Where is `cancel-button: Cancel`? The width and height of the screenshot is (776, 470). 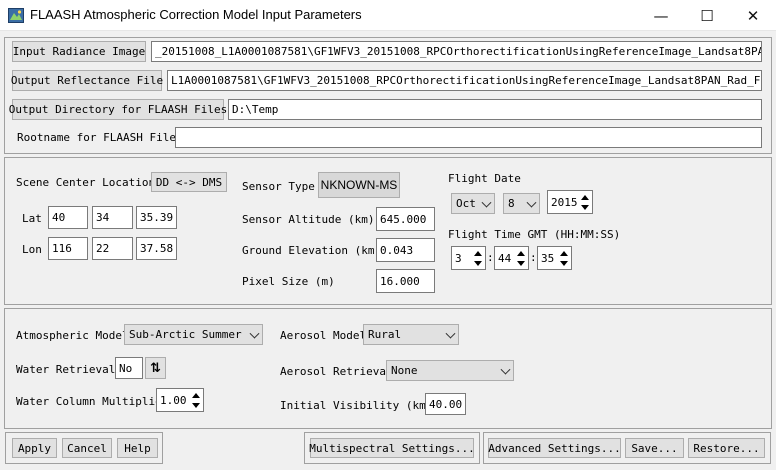 cancel-button: Cancel is located at coordinates (87, 448).